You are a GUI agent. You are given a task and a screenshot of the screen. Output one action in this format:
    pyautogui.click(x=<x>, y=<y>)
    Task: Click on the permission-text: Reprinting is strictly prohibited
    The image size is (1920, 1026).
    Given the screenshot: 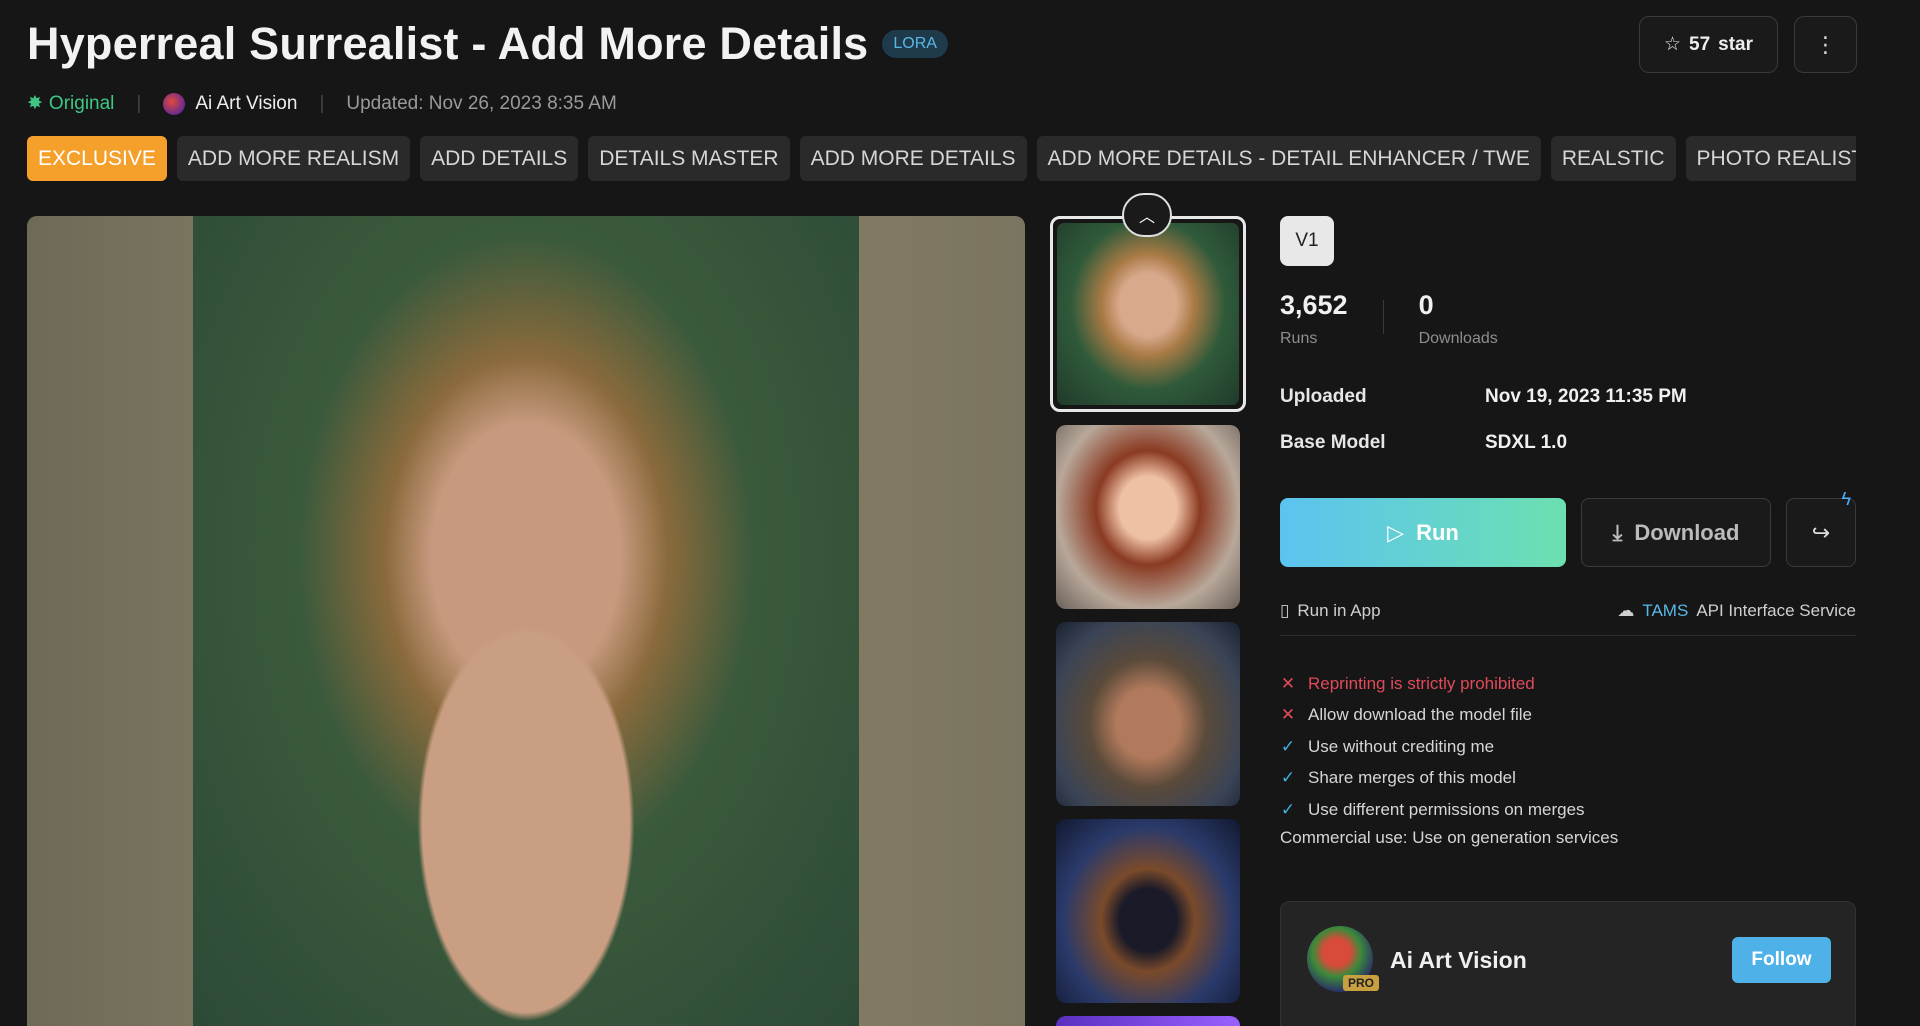 What is the action you would take?
    pyautogui.click(x=1421, y=683)
    